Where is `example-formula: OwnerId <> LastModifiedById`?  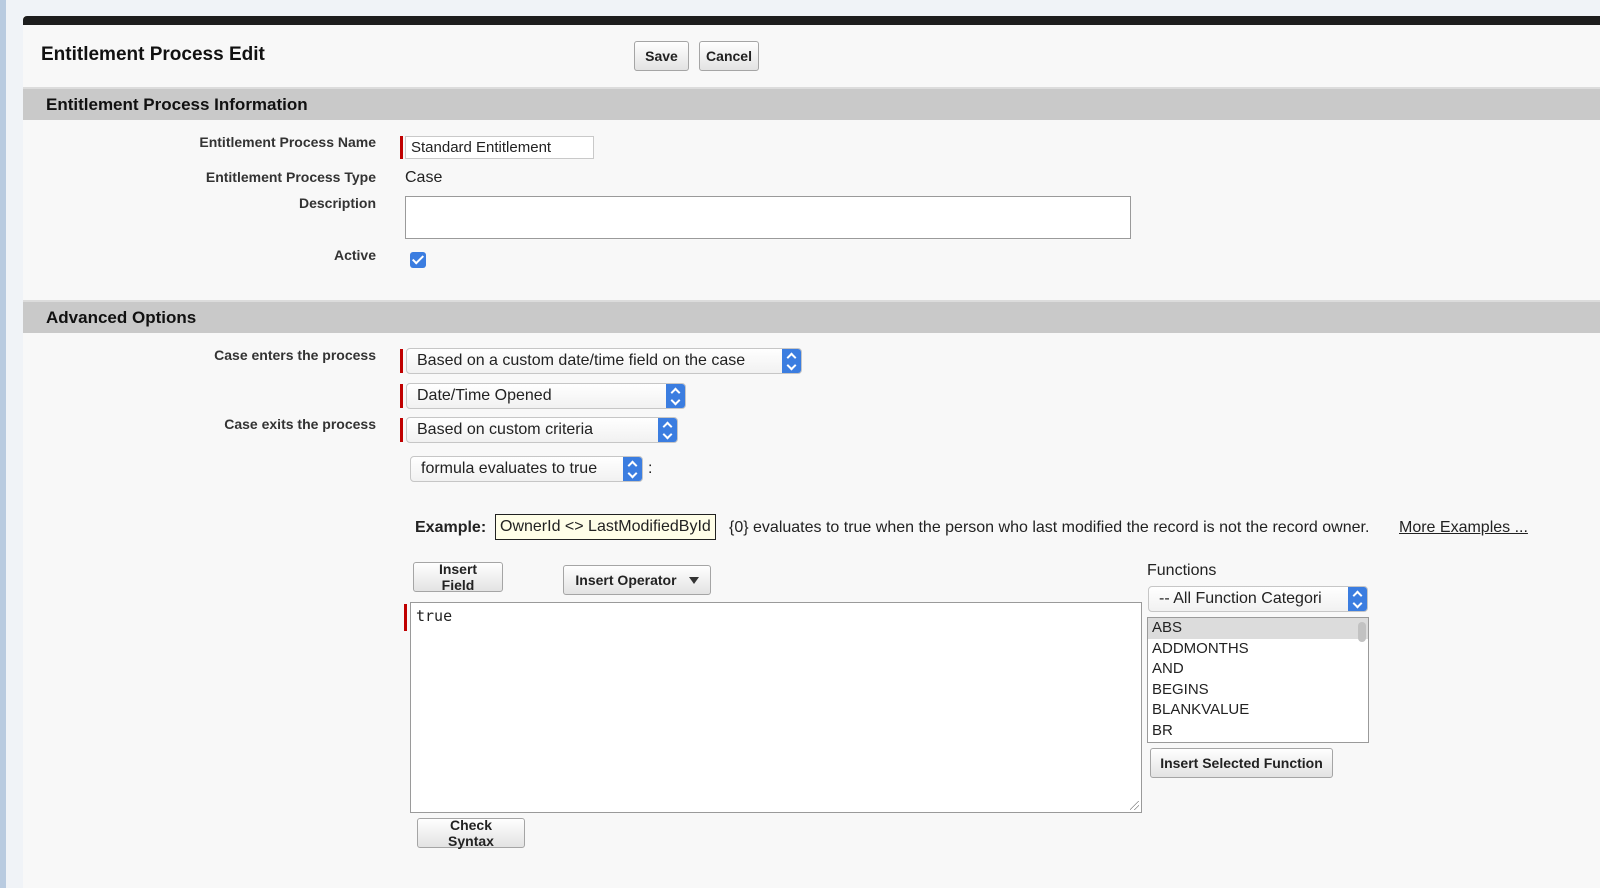
example-formula: OwnerId <> LastModifiedById is located at coordinates (605, 527).